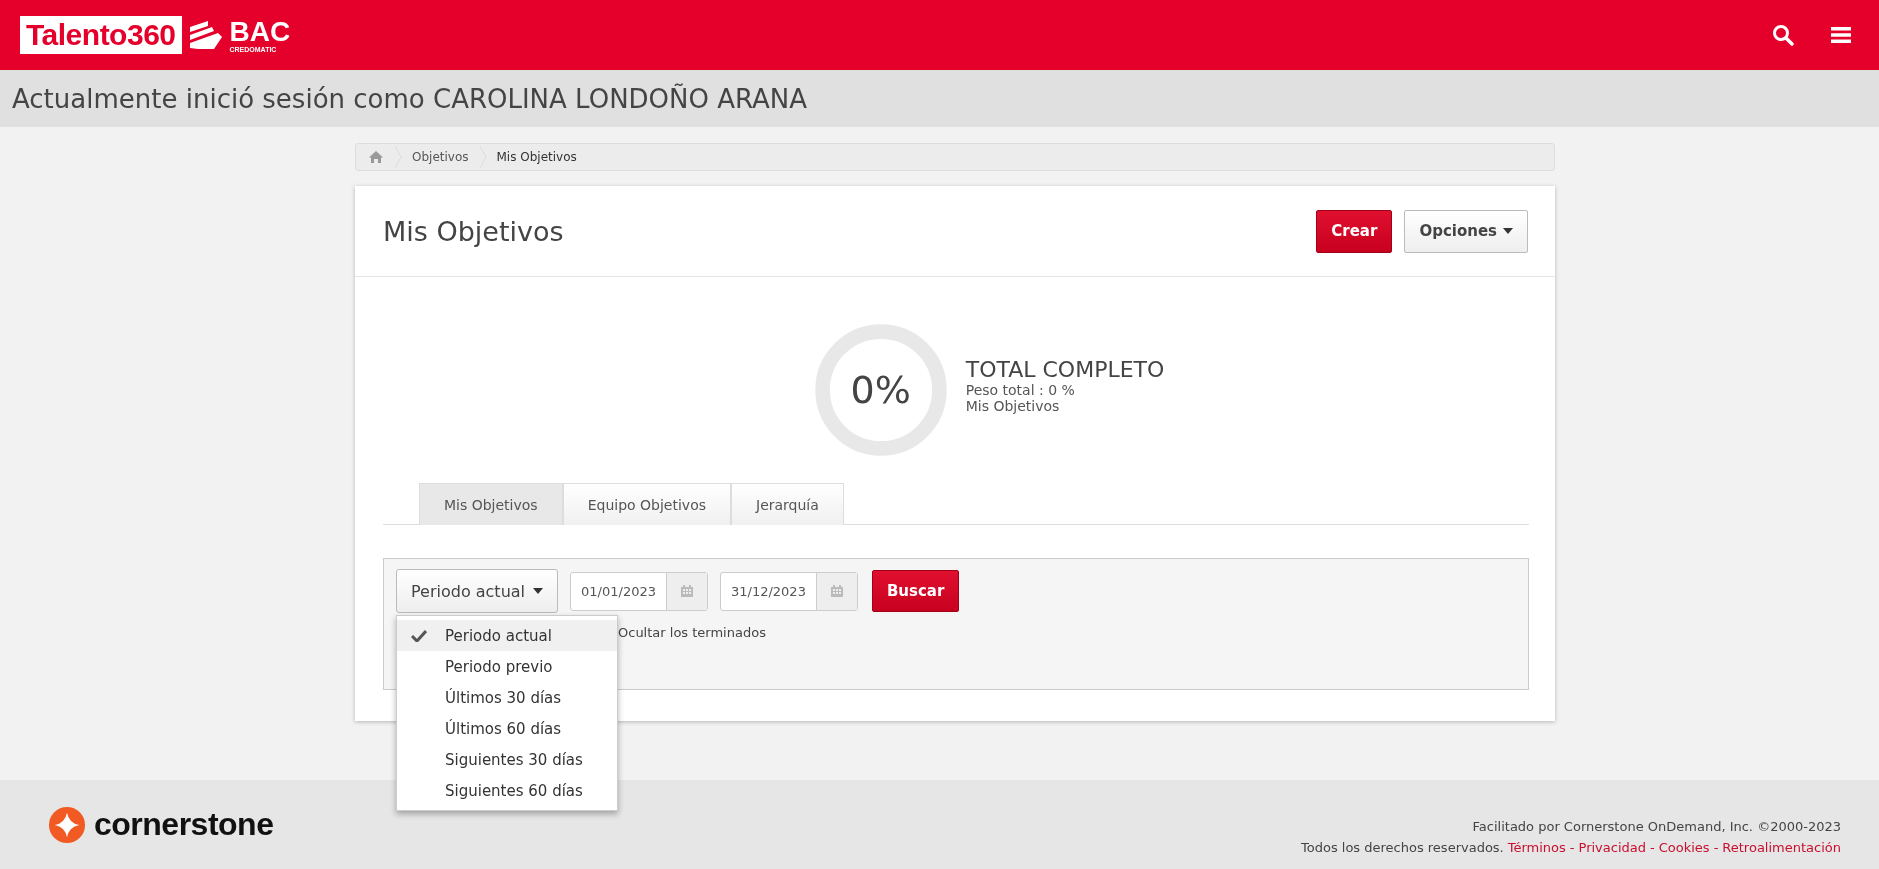 The image size is (1879, 869). What do you see at coordinates (67, 824) in the screenshot?
I see `star-logo-icon` at bounding box center [67, 824].